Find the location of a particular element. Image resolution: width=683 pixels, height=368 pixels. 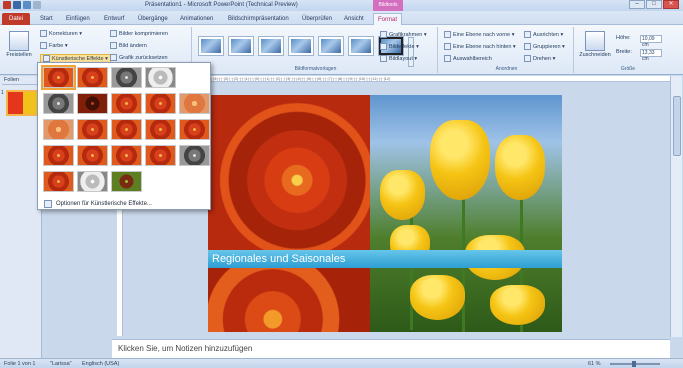

remove-background-button: Freistellen is located at coordinates (19, 44).